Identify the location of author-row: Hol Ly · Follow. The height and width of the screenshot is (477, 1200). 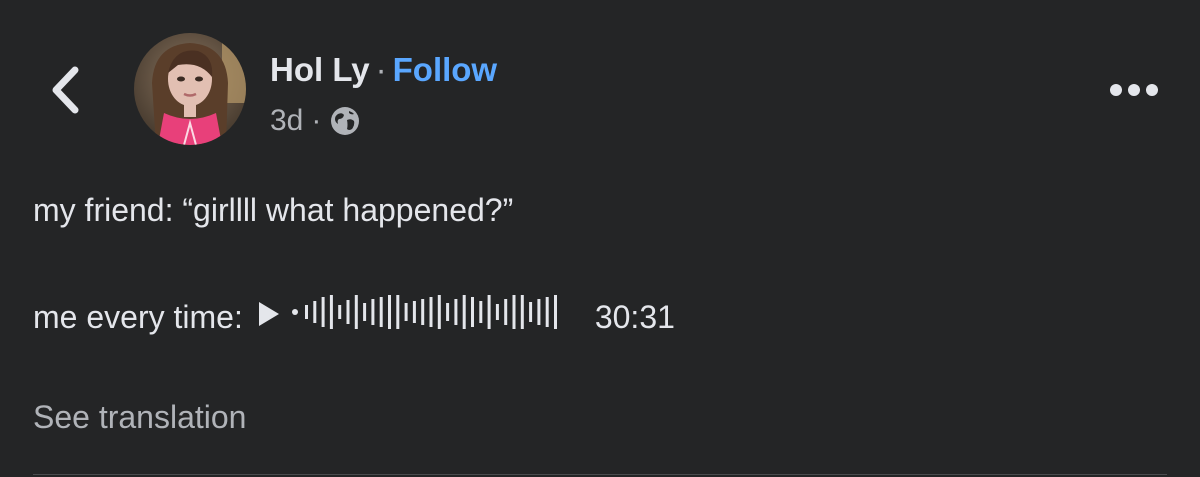
(383, 70).